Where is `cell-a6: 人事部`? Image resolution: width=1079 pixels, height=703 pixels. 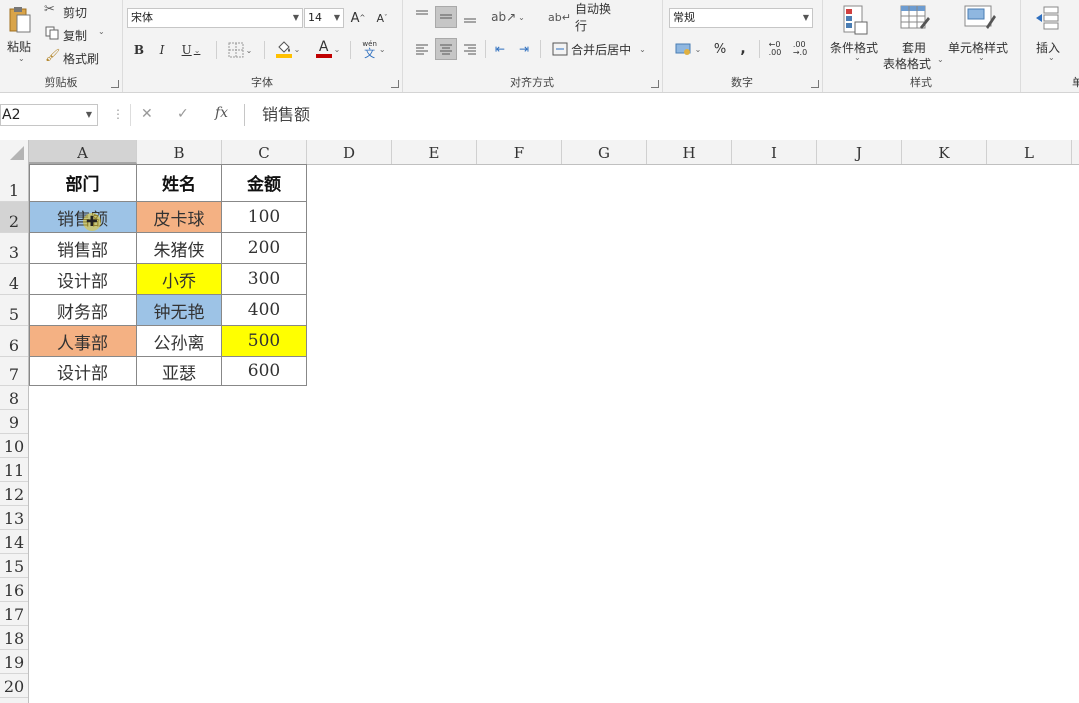 cell-a6: 人事部 is located at coordinates (83, 341).